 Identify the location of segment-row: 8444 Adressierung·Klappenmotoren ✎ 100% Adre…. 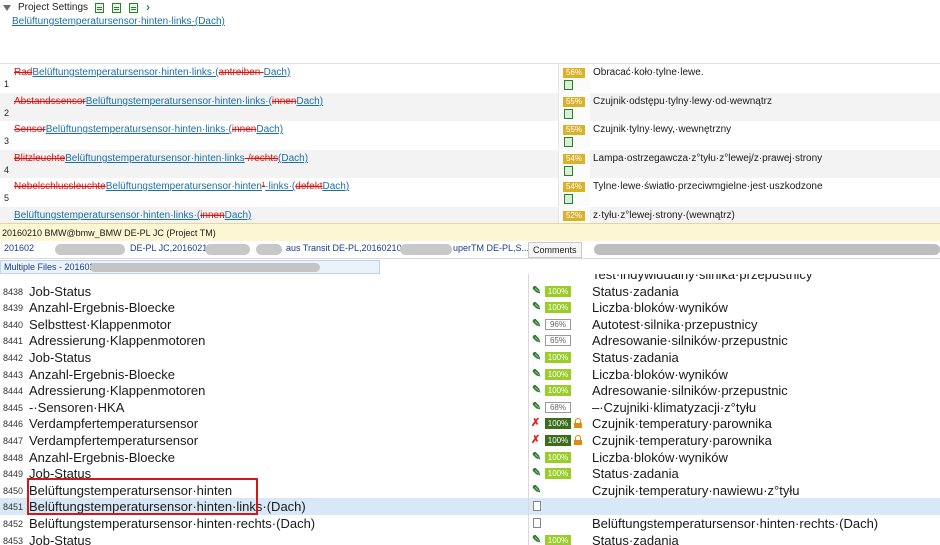
(470, 391).